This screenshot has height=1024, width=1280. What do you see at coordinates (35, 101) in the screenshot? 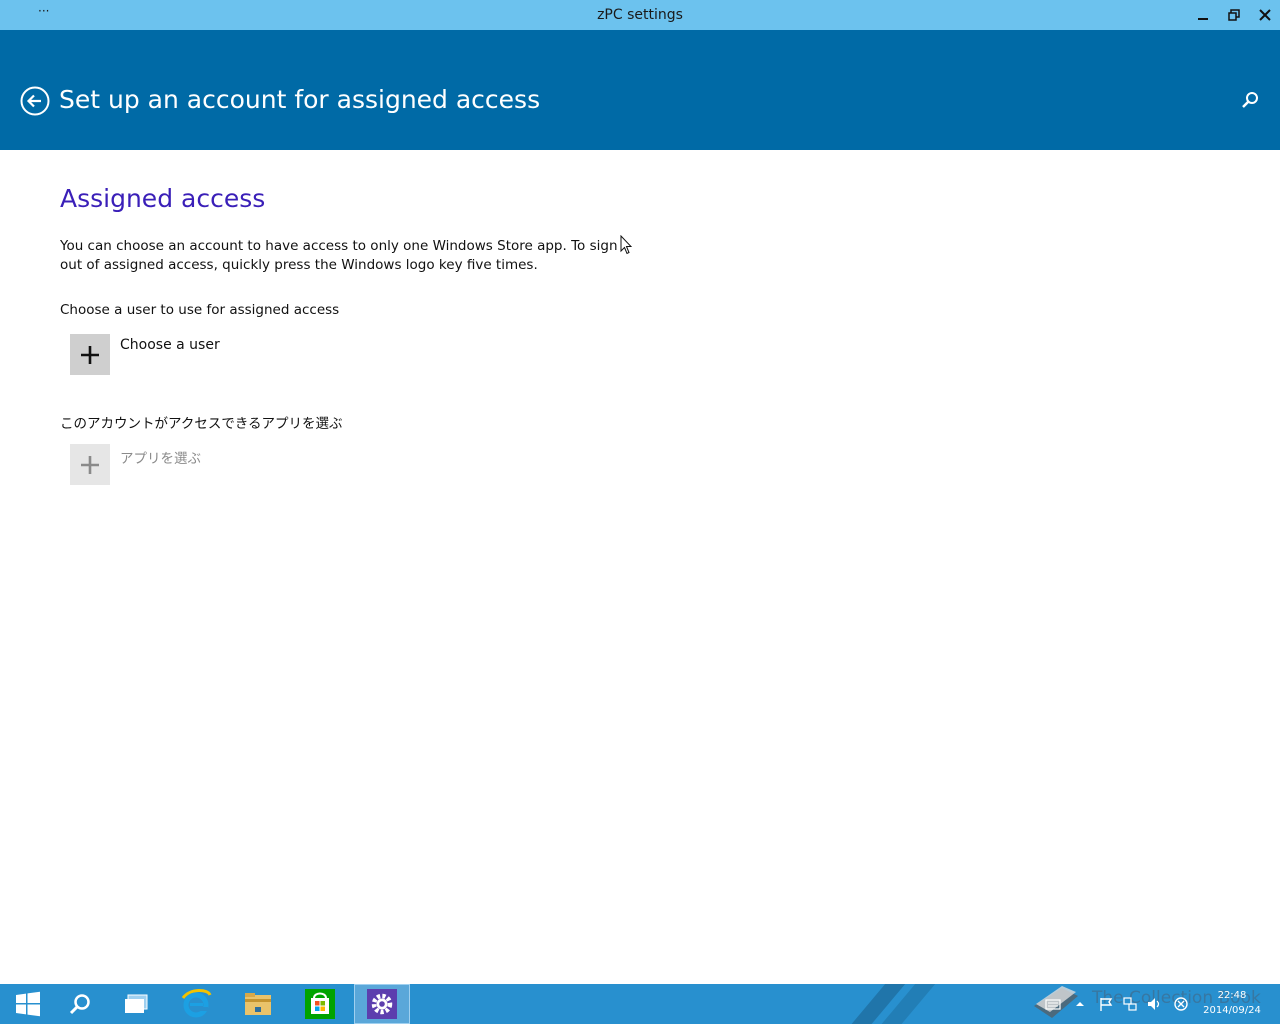
I see `back-arrow-icon` at bounding box center [35, 101].